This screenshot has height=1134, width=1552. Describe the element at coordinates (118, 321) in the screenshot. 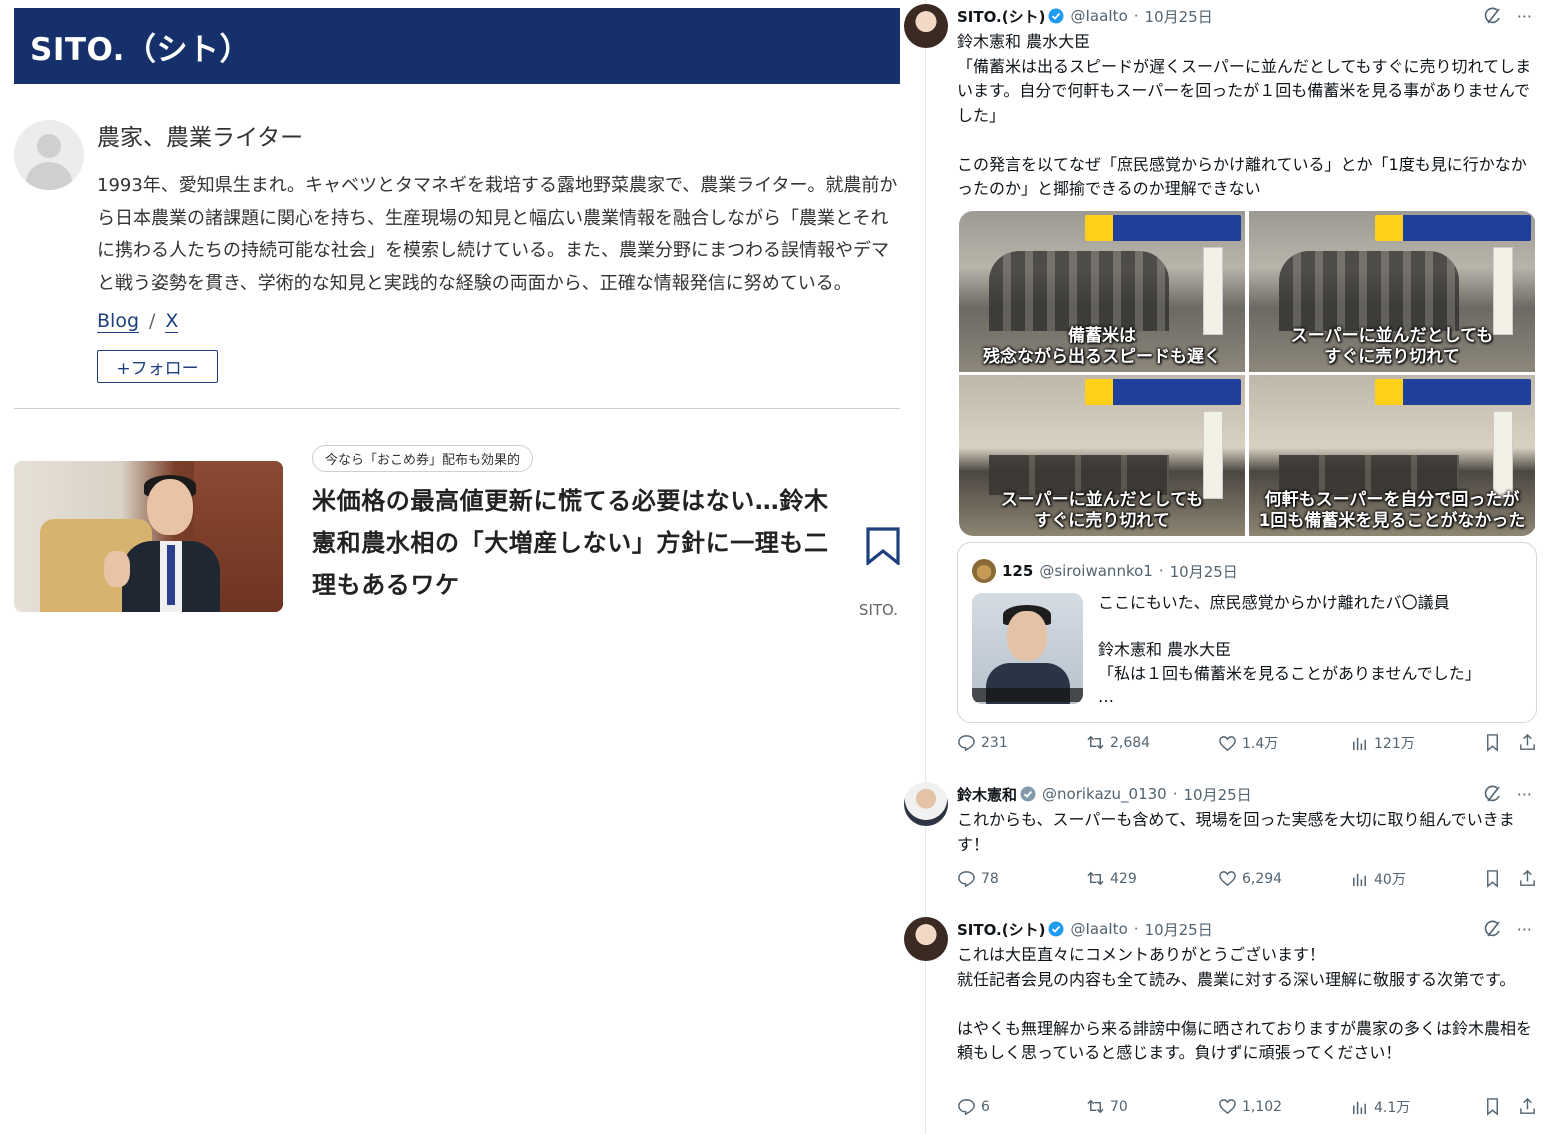

I see `blog-link: Blog` at that location.